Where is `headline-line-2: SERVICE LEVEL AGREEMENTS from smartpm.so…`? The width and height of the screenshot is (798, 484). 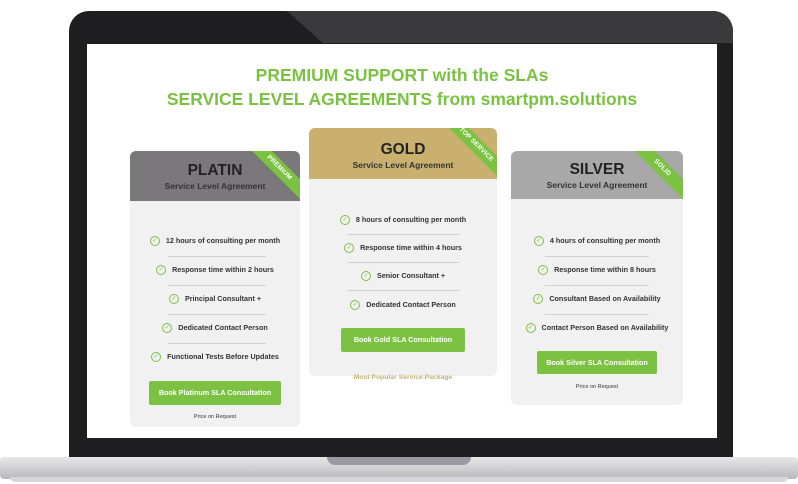 headline-line-2: SERVICE LEVEL AGREEMENTS from smartpm.so… is located at coordinates (402, 99).